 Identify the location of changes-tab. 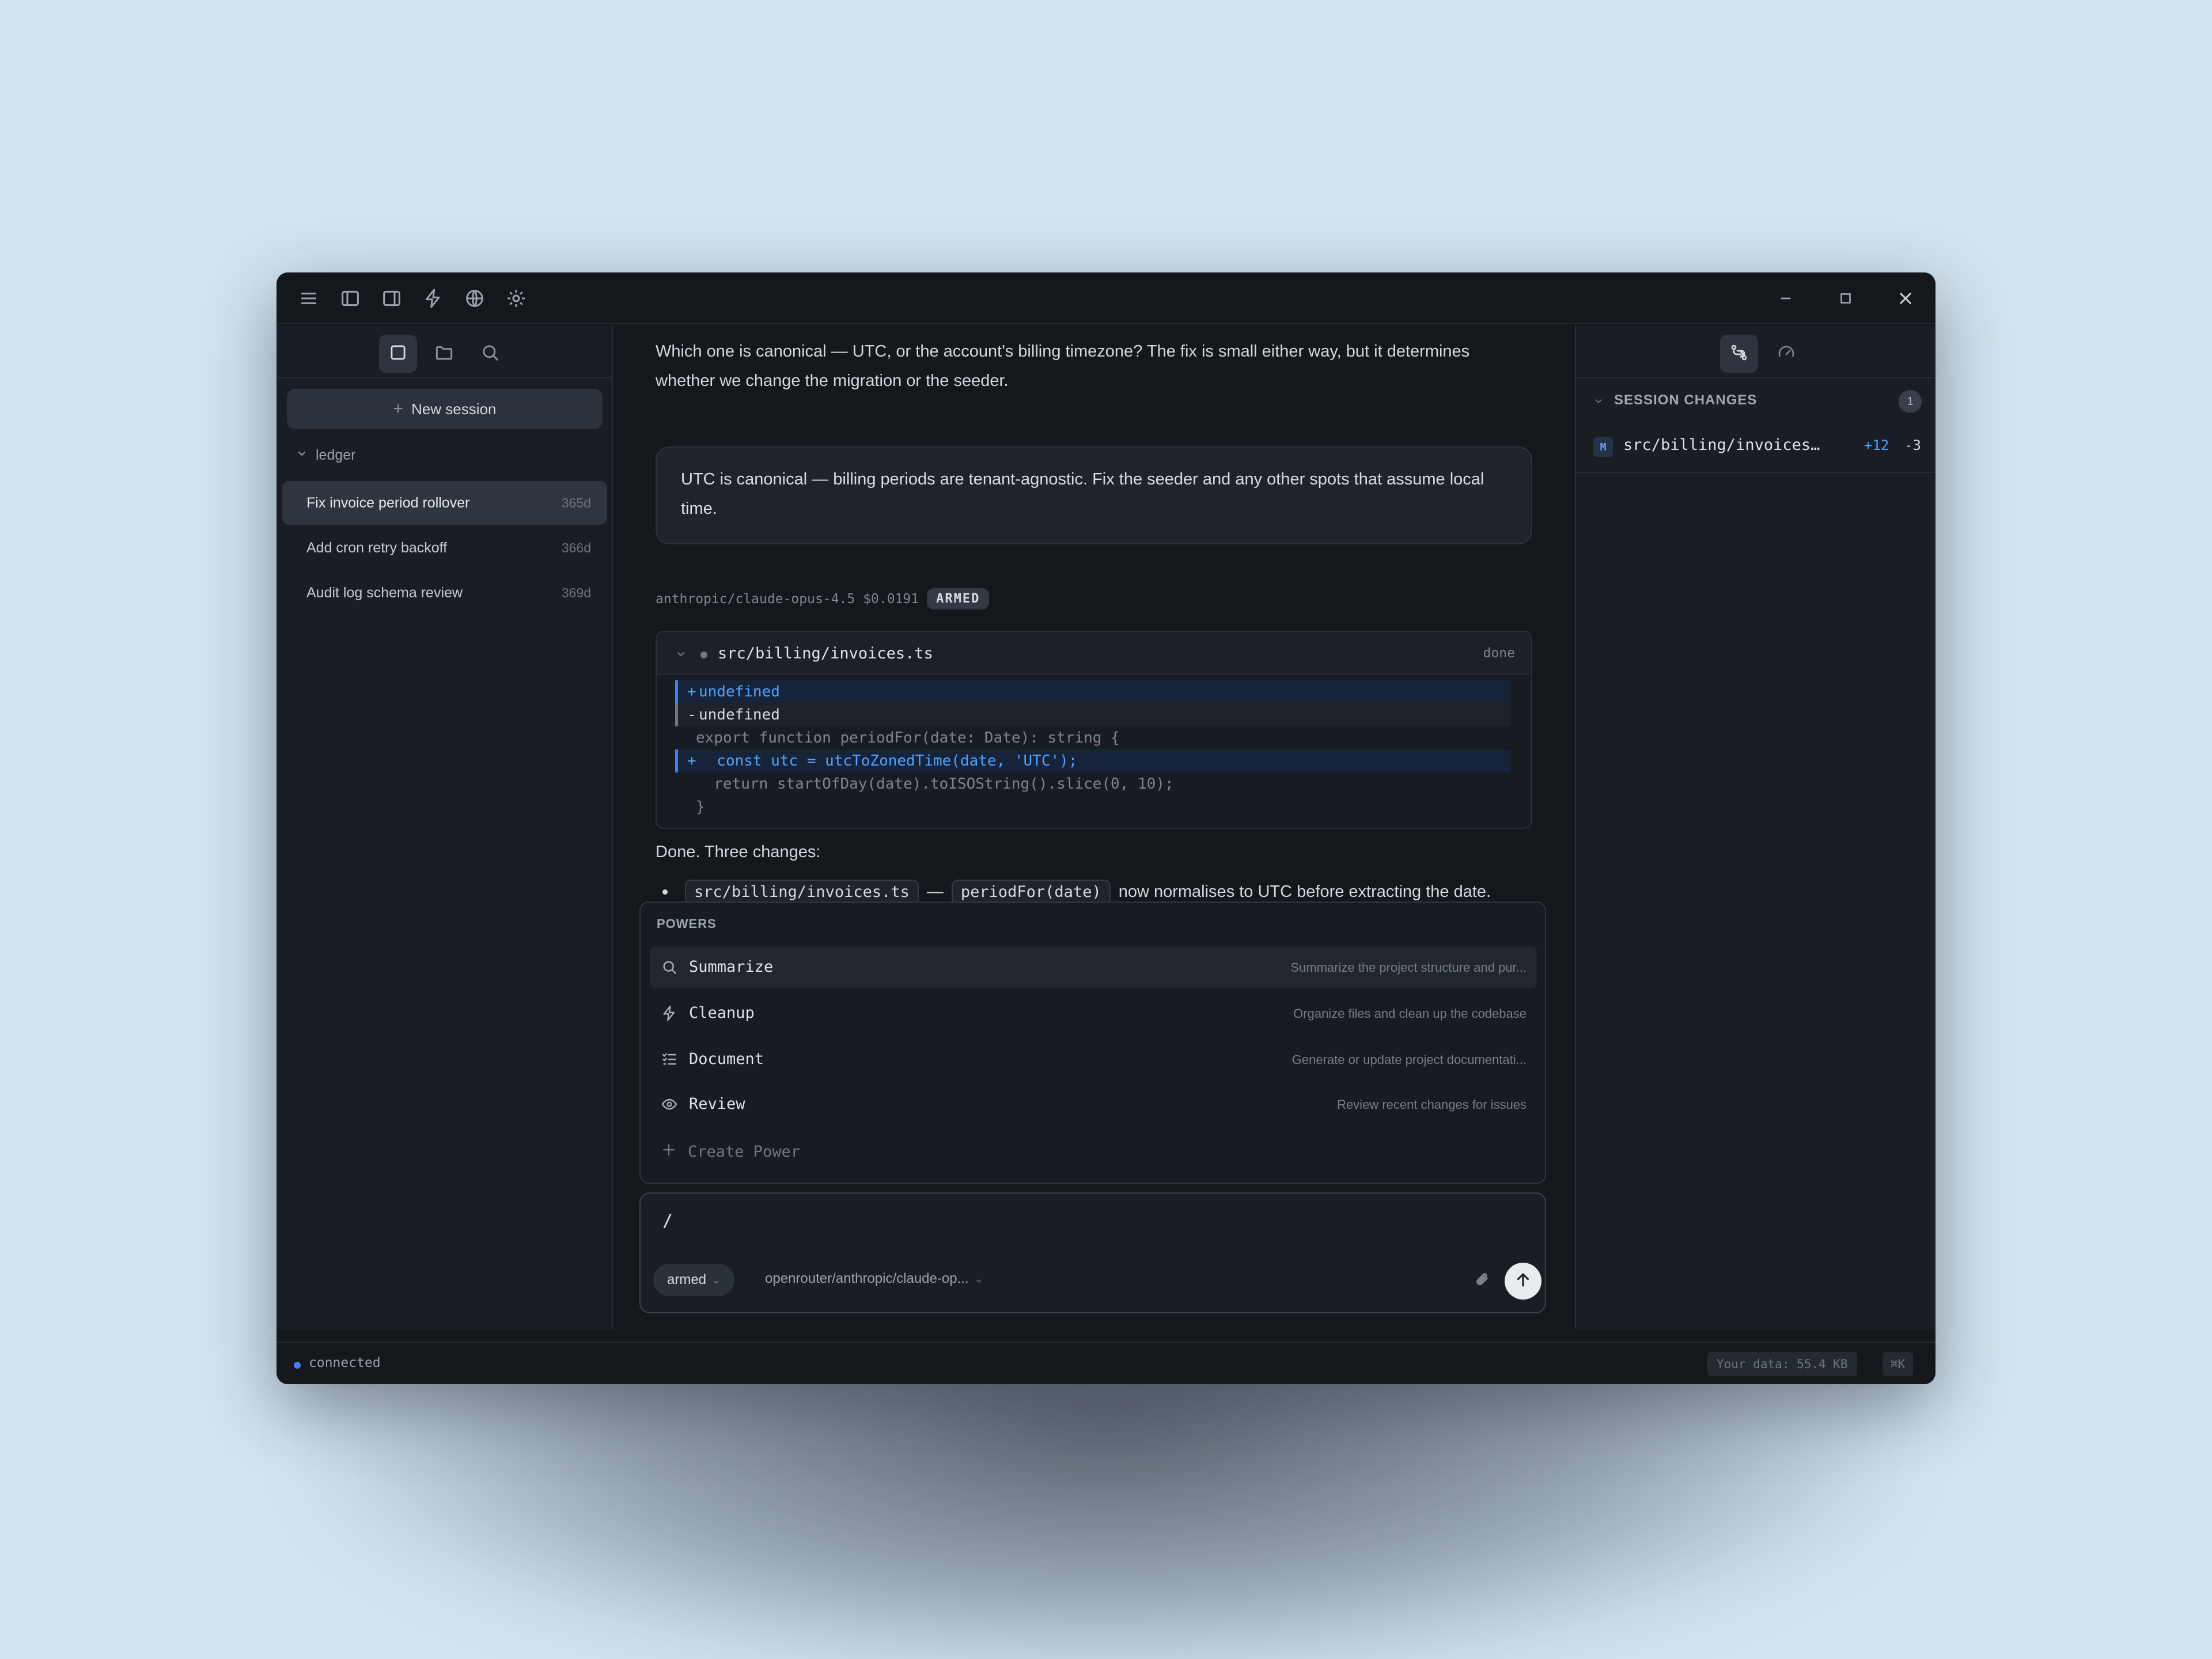
(1739, 354).